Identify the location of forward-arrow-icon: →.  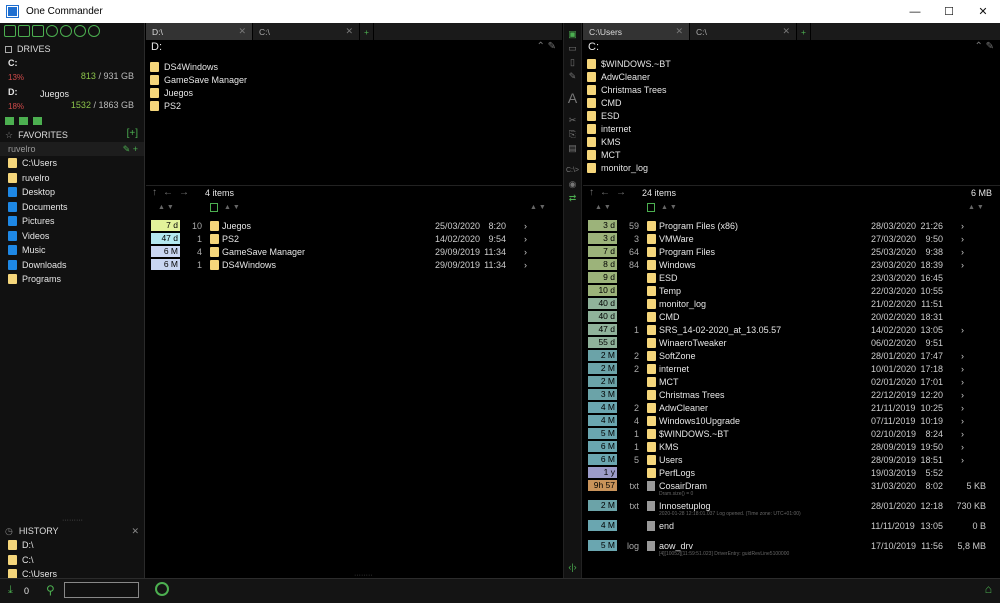
(621, 192).